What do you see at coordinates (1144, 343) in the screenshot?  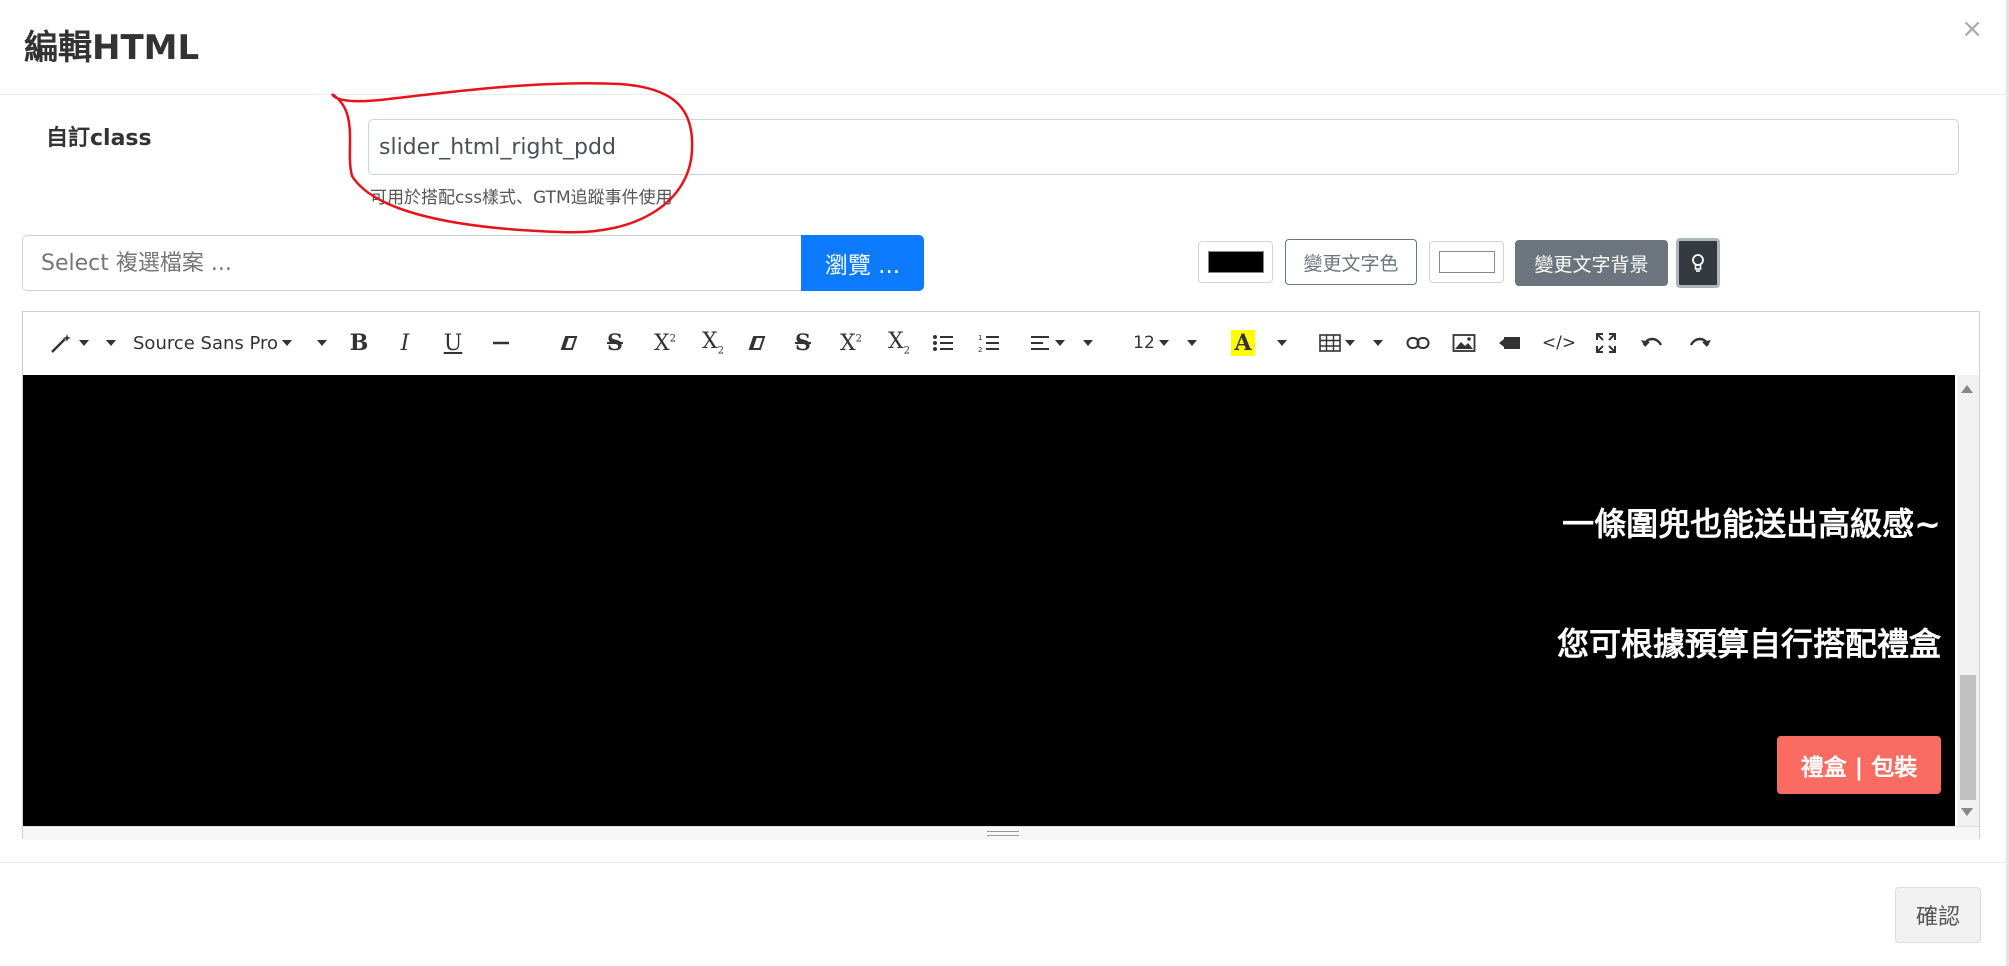 I see `font-size-value: 12` at bounding box center [1144, 343].